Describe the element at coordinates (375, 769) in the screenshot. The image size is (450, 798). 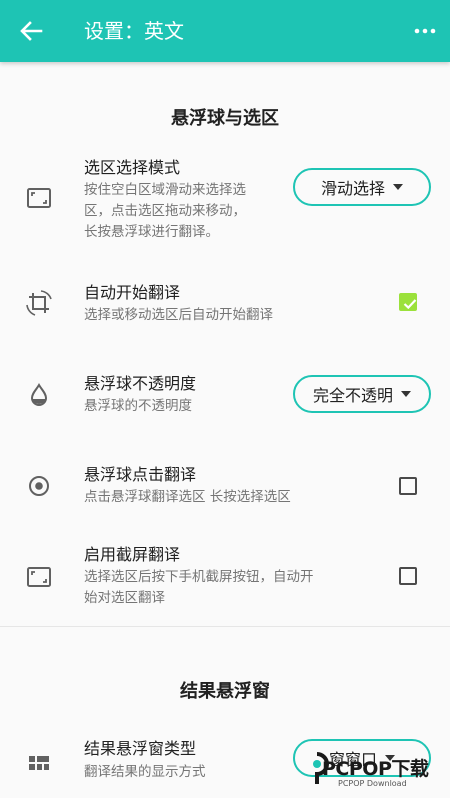
I see `watermark-text: PCPOP下载` at that location.